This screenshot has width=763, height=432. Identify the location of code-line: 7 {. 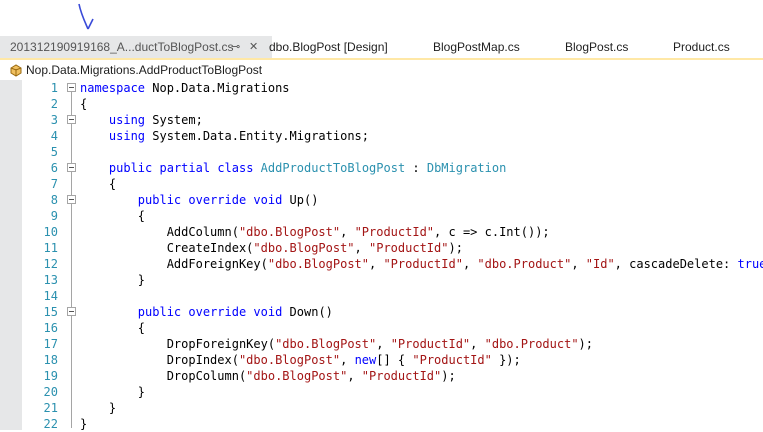
(381, 184).